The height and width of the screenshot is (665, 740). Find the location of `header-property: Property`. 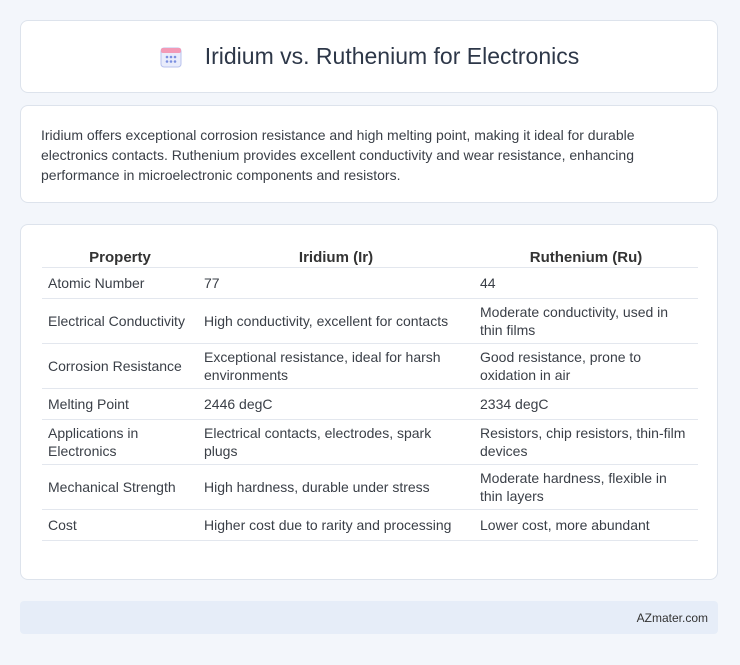

header-property: Property is located at coordinates (120, 256).